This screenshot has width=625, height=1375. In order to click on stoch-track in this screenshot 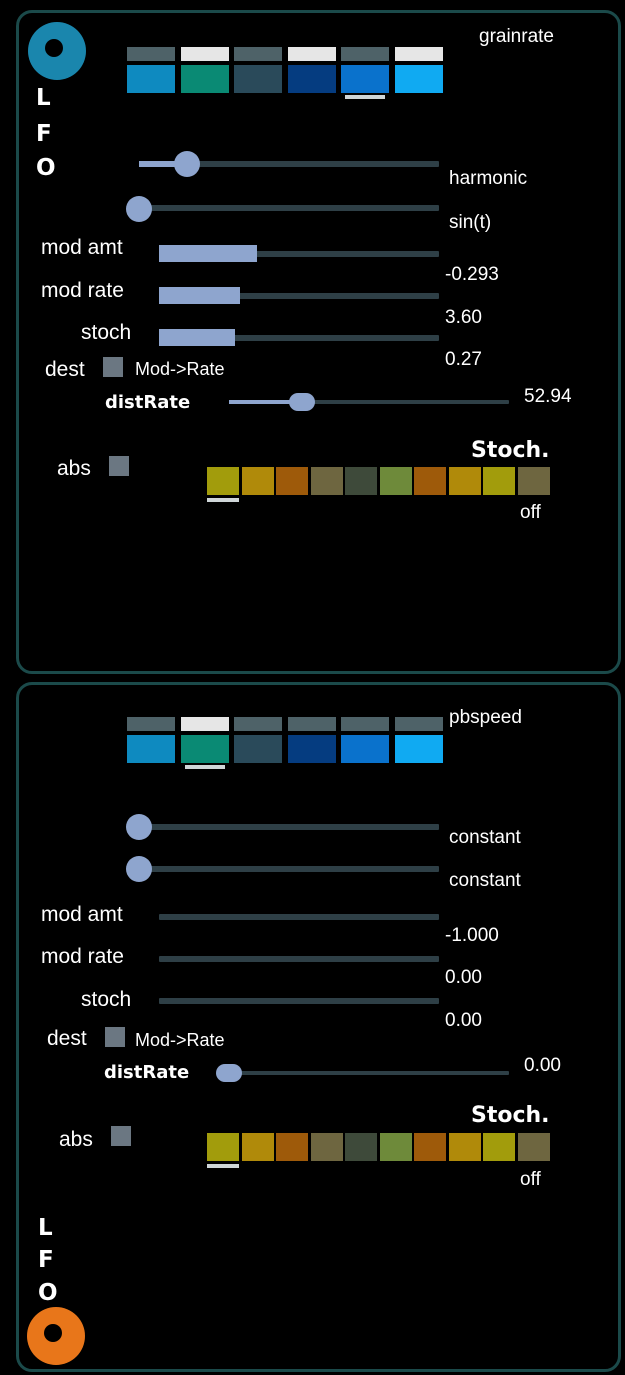, I will do `click(299, 1001)`.